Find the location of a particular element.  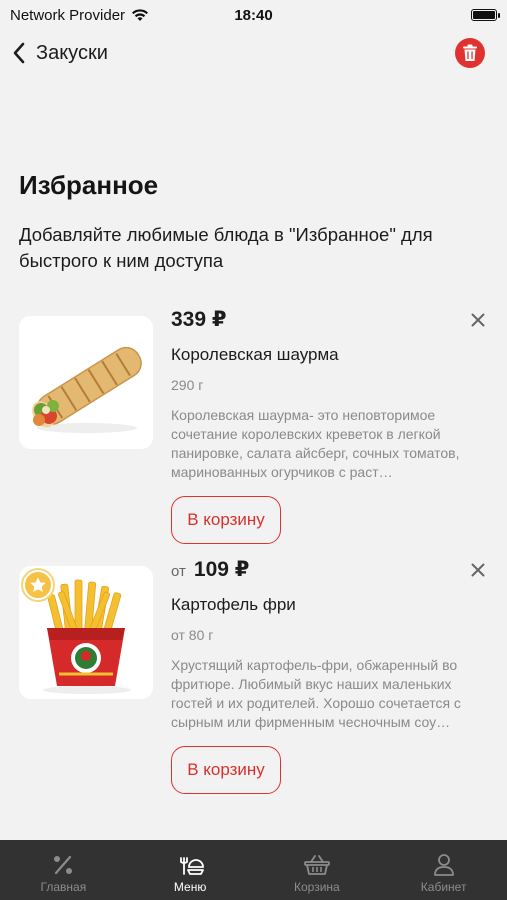

back-button: Закуски is located at coordinates (60, 53).